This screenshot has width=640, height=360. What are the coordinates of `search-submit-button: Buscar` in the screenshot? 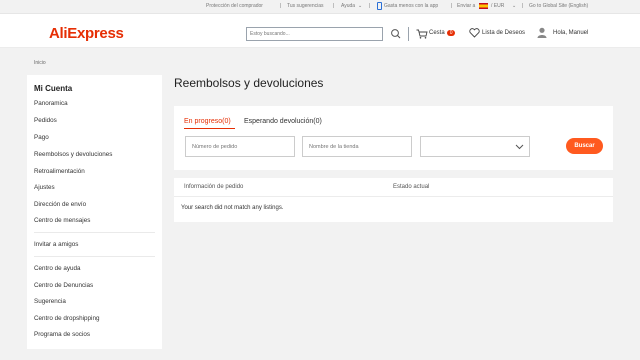 It's located at (584, 146).